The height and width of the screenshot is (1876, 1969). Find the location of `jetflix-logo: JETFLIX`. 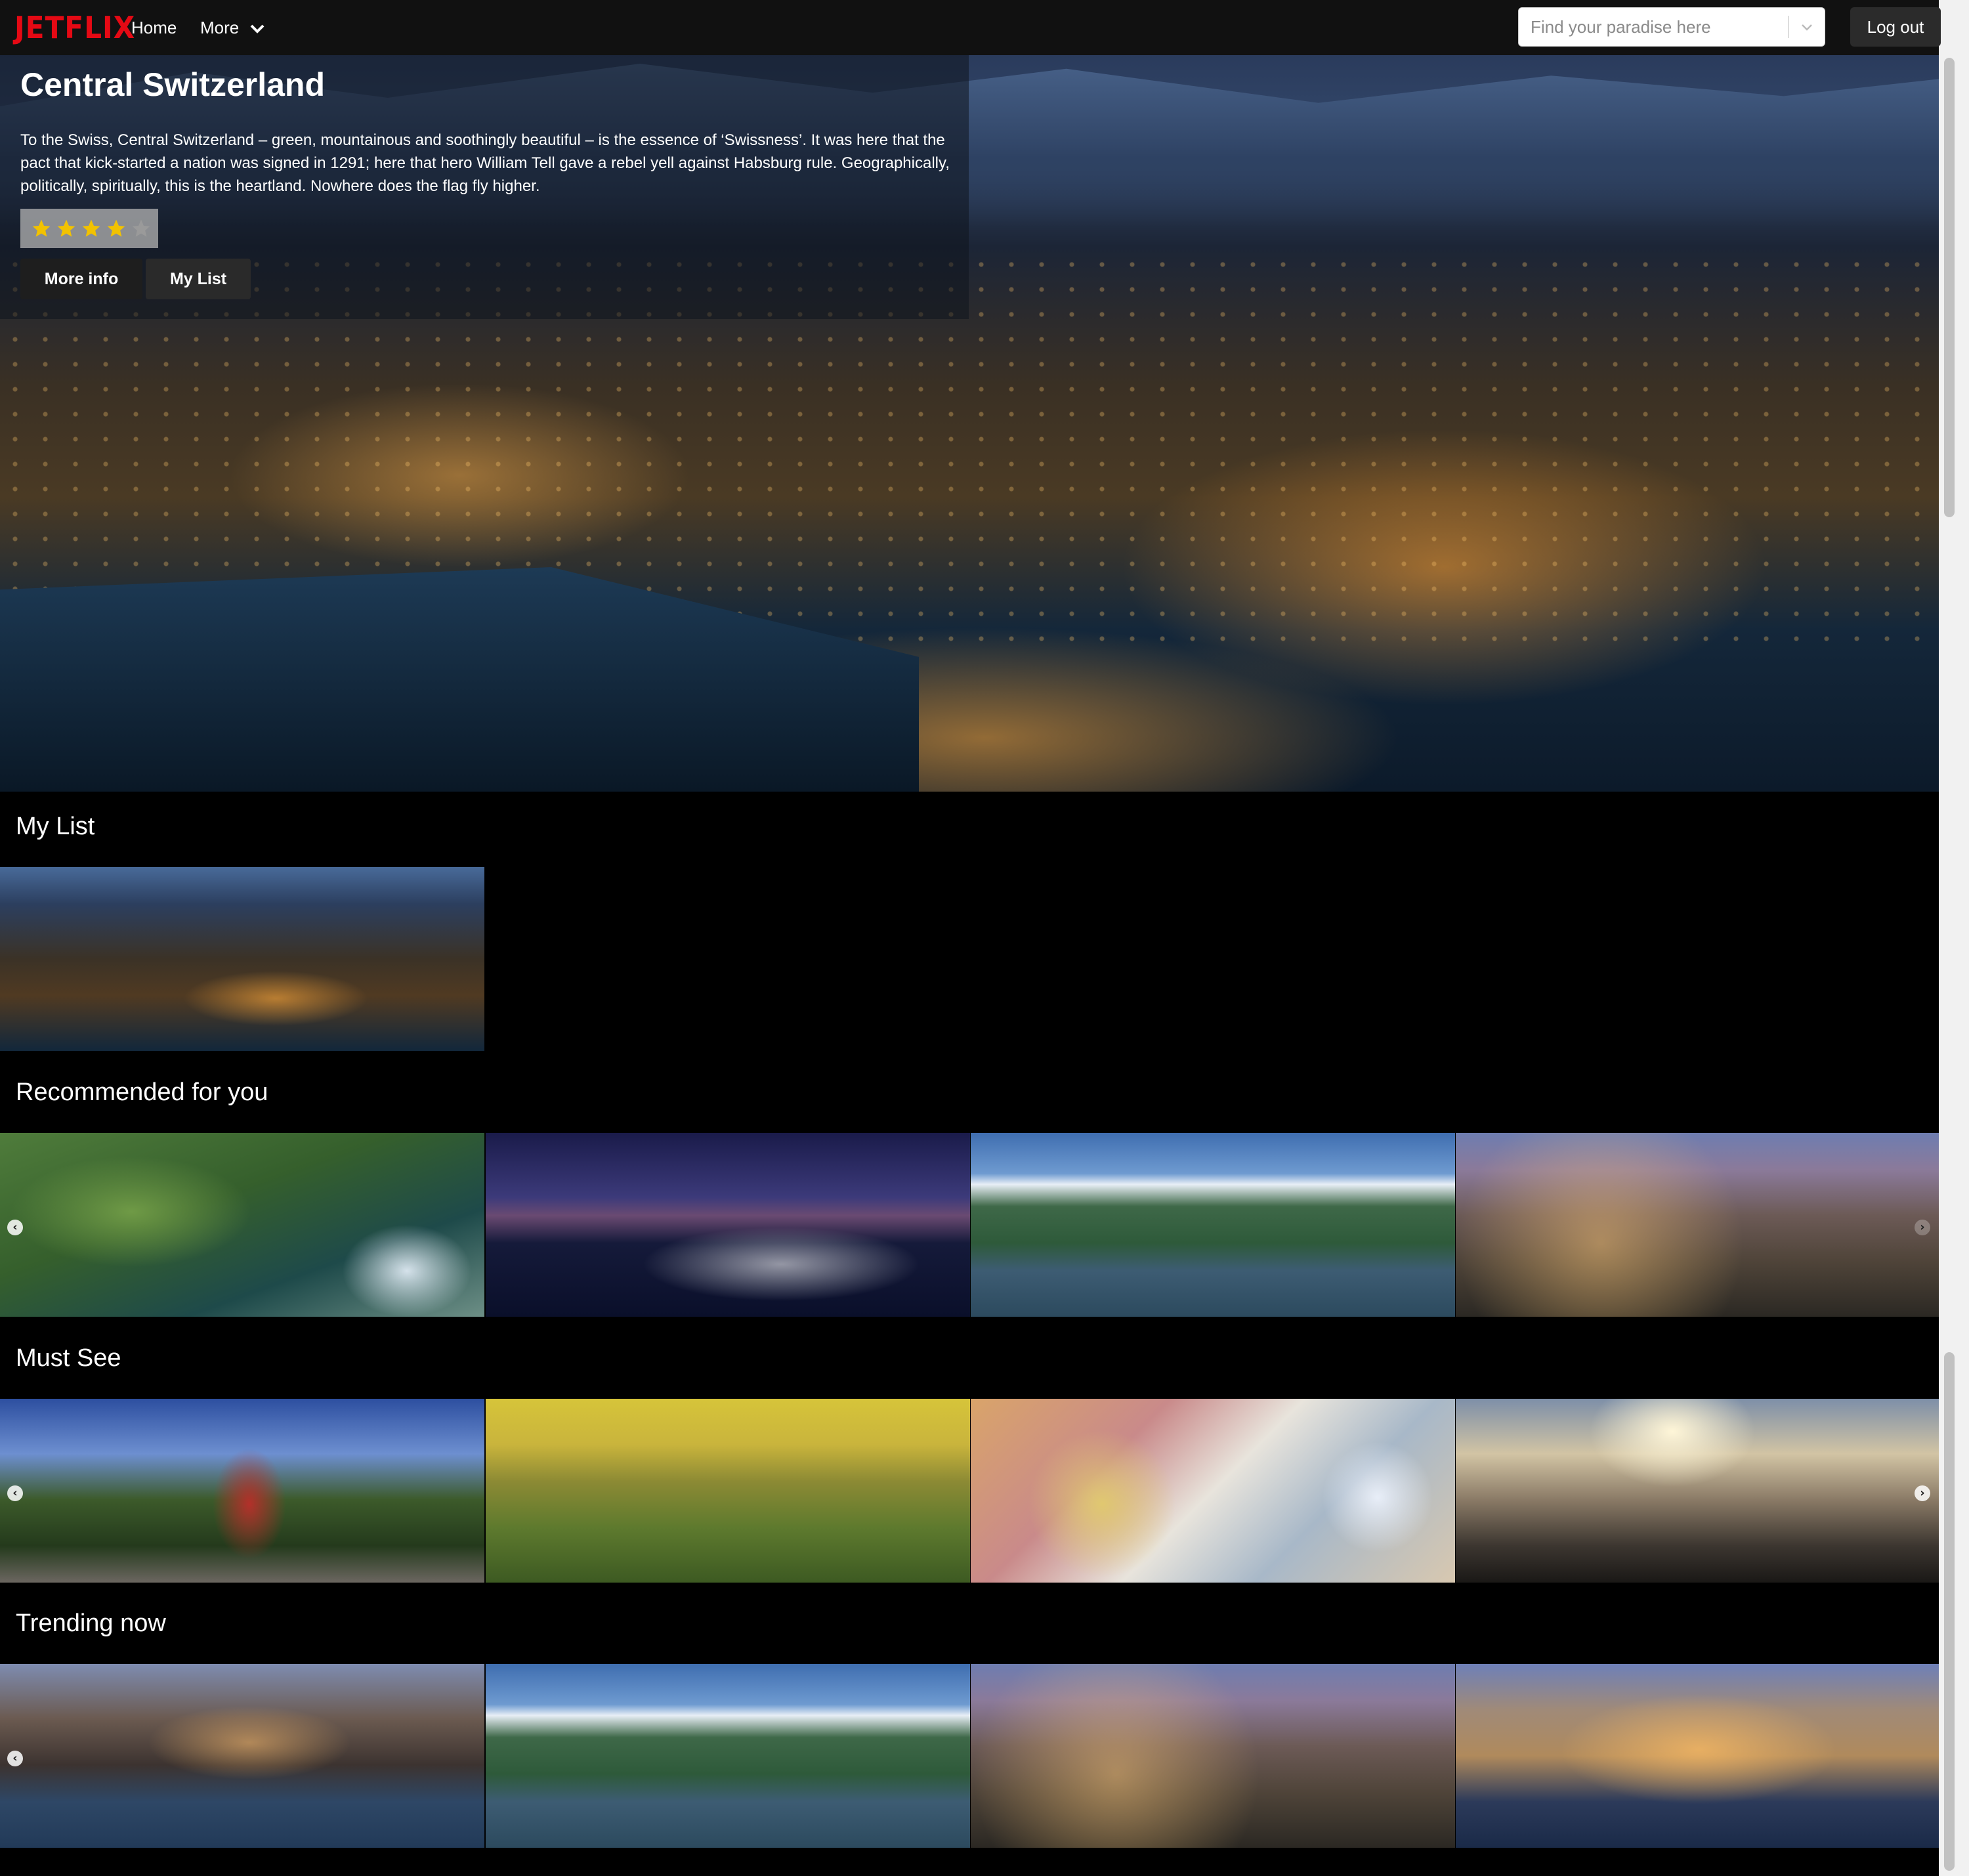

jetflix-logo: JETFLIX is located at coordinates (74, 28).